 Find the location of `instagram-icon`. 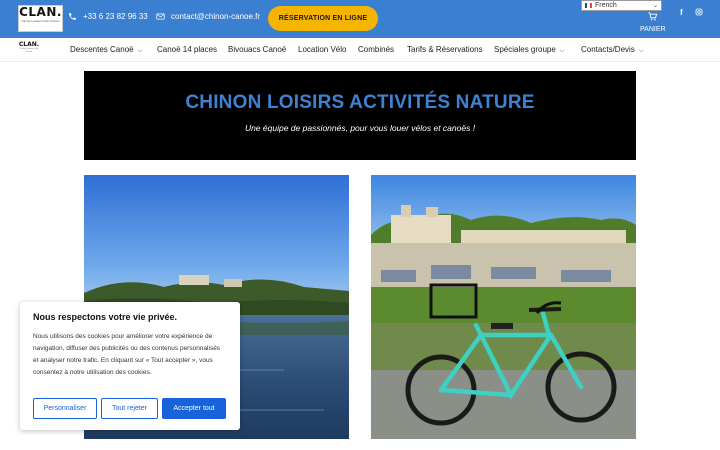

instagram-icon is located at coordinates (699, 13).